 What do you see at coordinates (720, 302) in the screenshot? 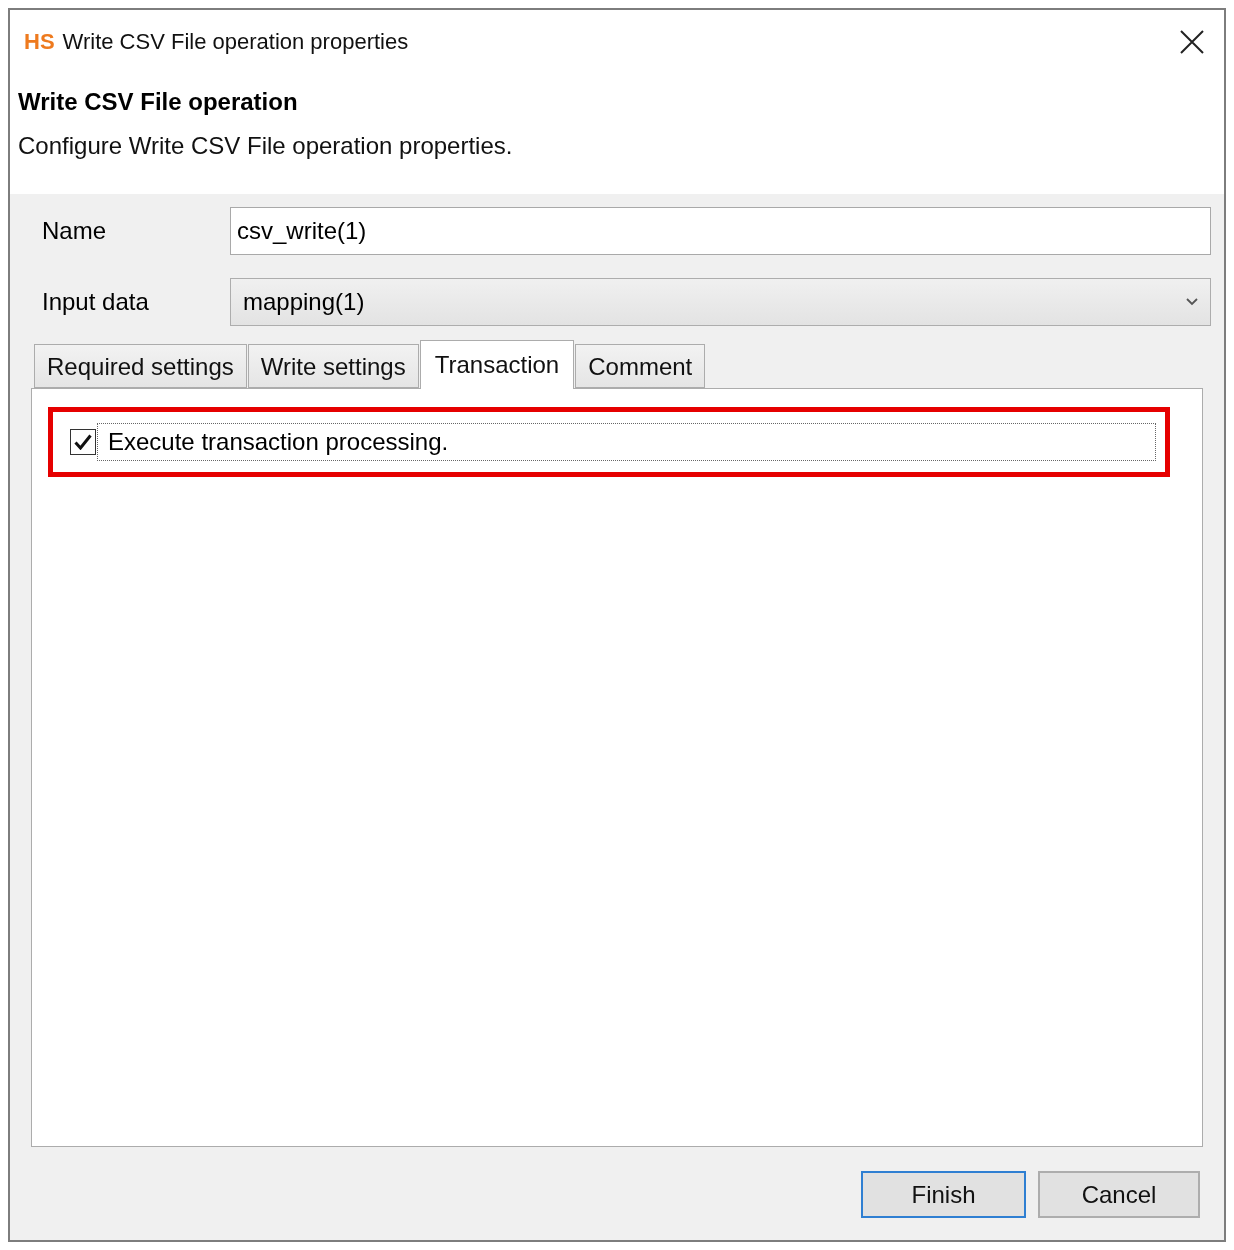
I see `dropdown: mapping(1)` at bounding box center [720, 302].